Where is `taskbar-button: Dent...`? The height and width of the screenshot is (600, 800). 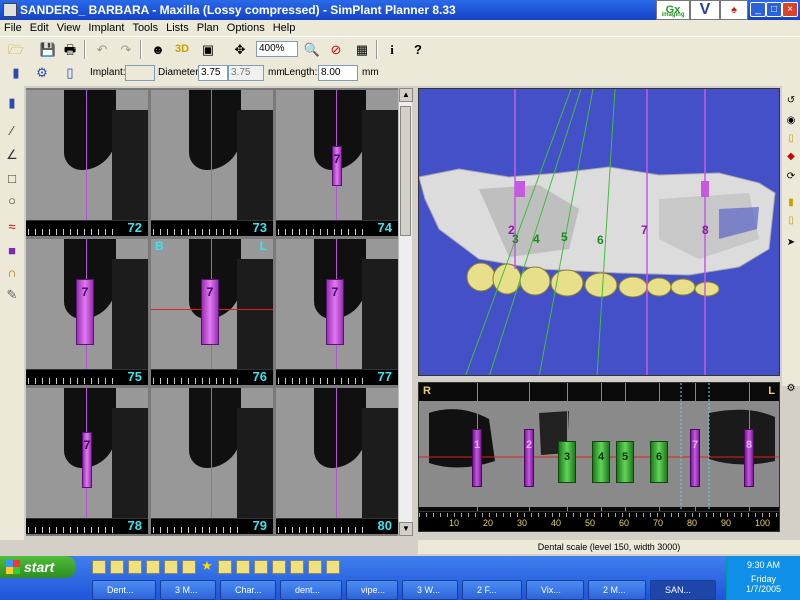 taskbar-button: Dent... is located at coordinates (124, 590).